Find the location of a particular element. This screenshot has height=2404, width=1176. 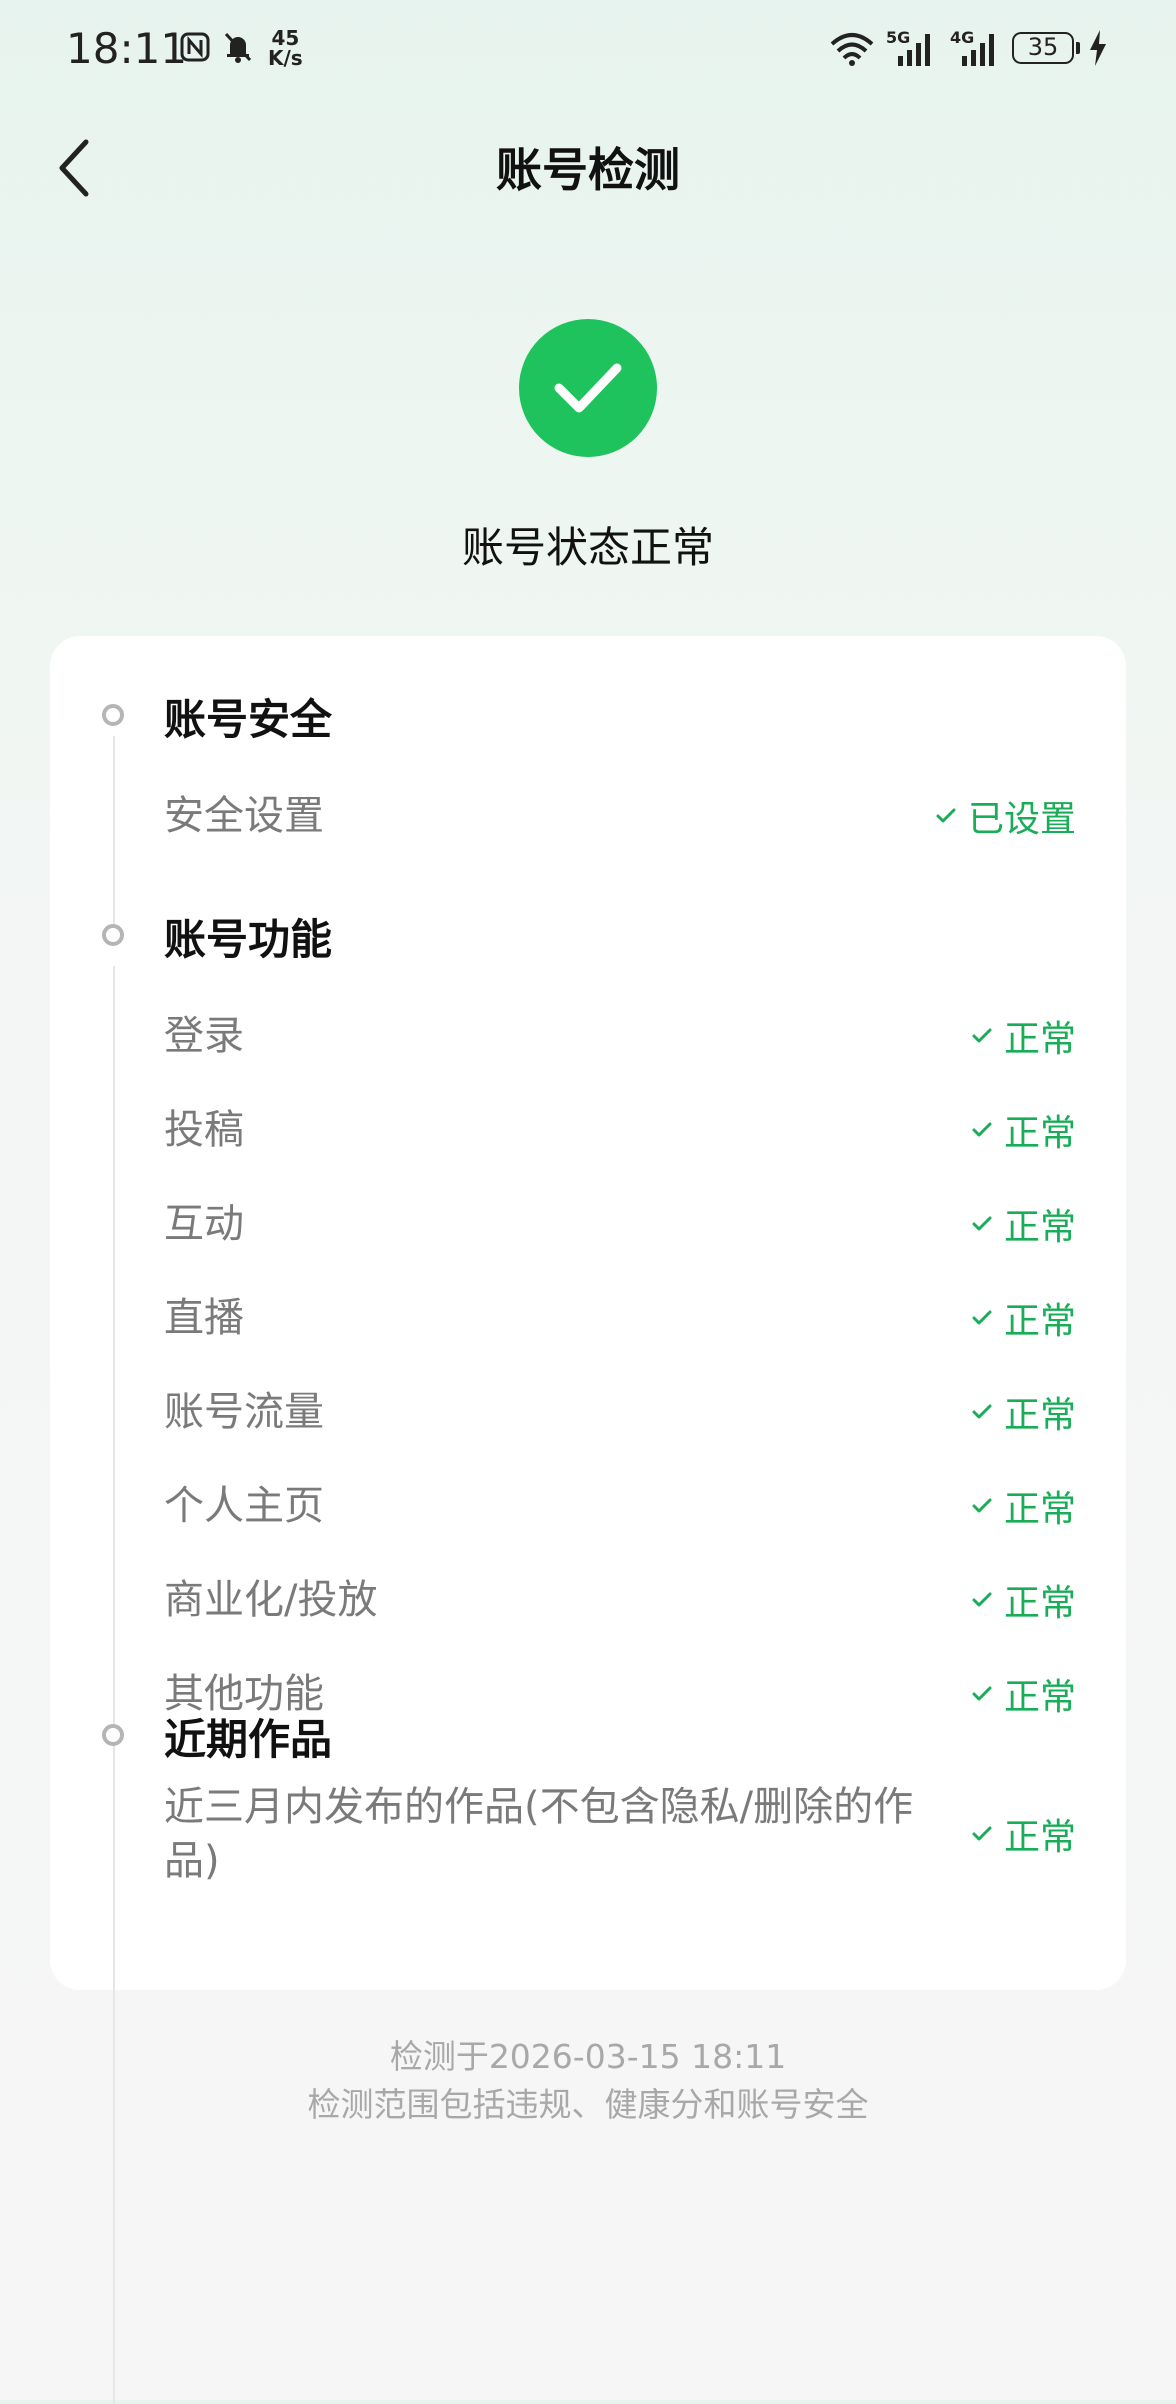

check-scope-note: 检测范围包括违规、健康分和账号安全 is located at coordinates (588, 2104).